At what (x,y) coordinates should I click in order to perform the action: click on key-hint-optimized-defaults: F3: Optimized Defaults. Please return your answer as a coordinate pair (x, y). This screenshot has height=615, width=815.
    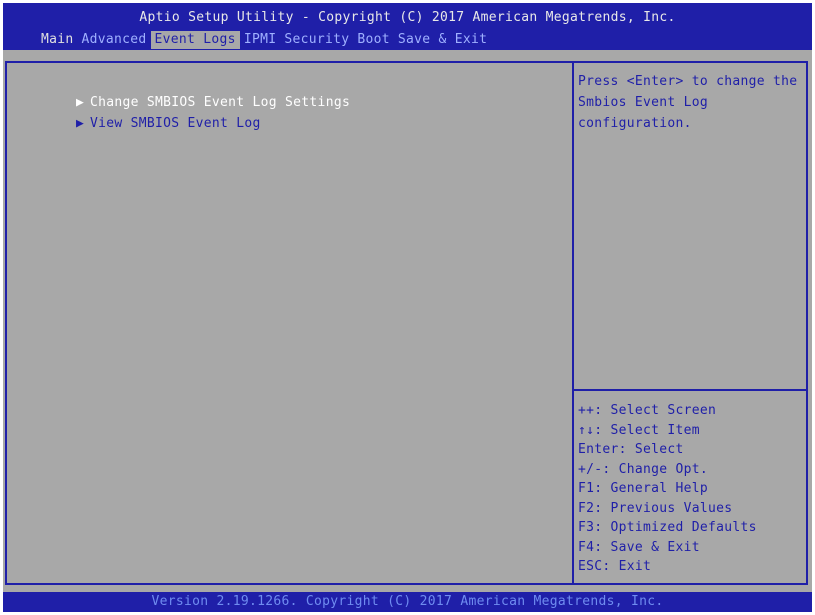
    Looking at the image, I should click on (667, 527).